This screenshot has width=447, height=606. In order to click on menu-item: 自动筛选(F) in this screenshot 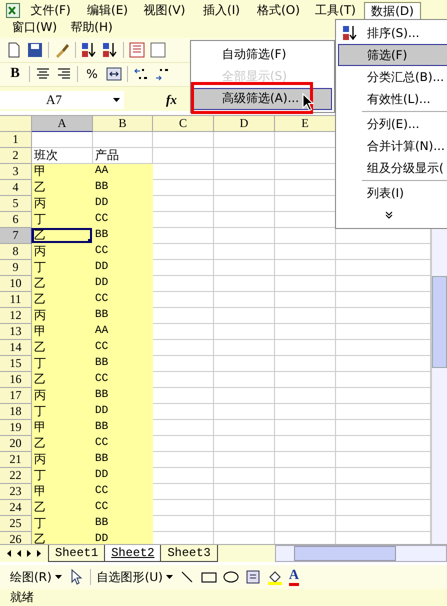, I will do `click(262, 54)`.